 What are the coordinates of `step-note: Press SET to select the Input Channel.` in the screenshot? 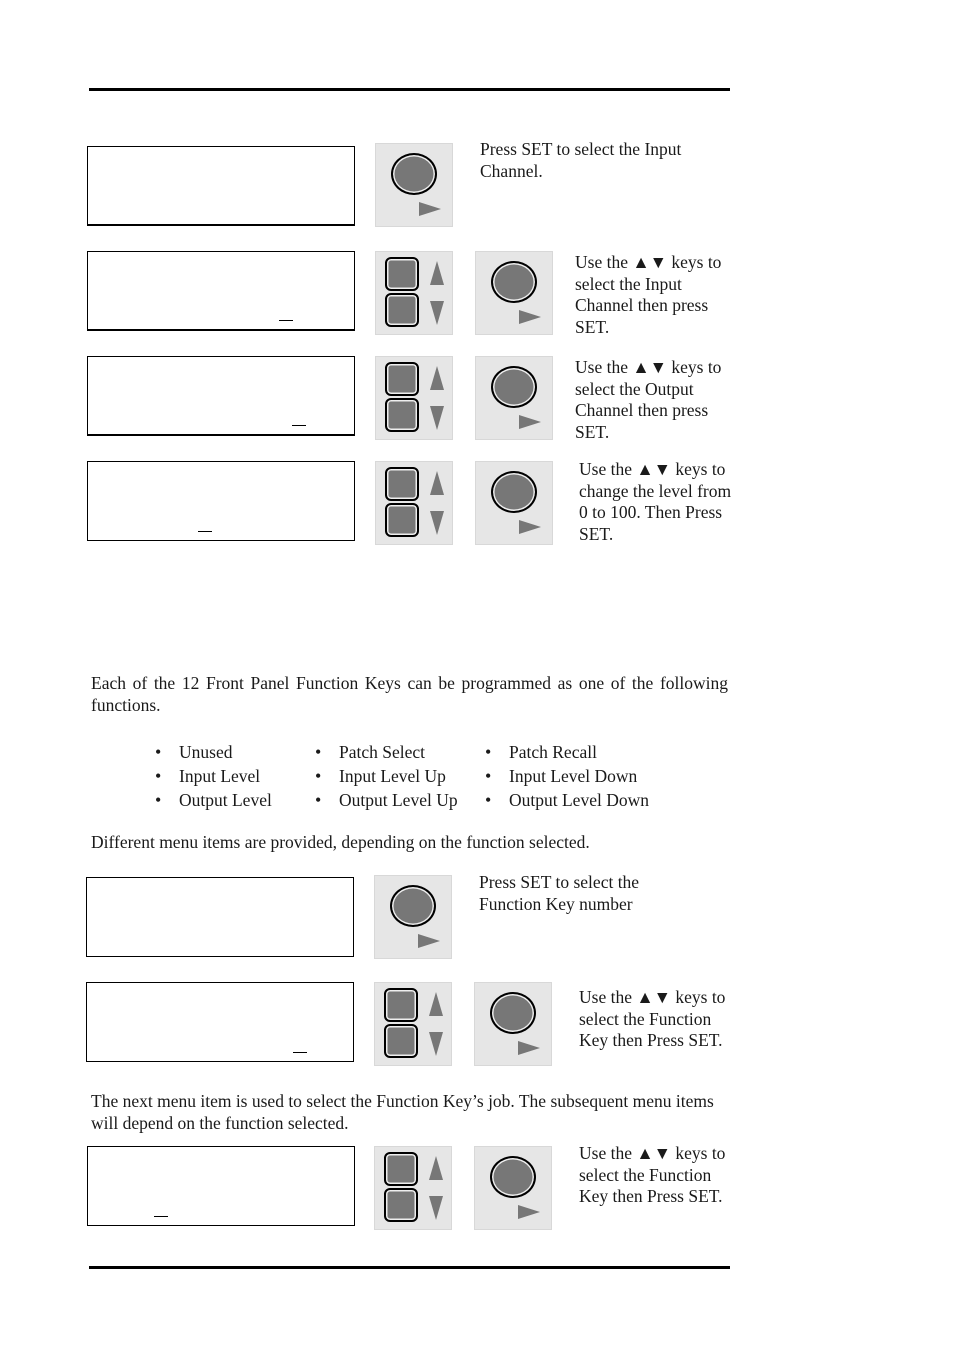 It's located at (581, 160).